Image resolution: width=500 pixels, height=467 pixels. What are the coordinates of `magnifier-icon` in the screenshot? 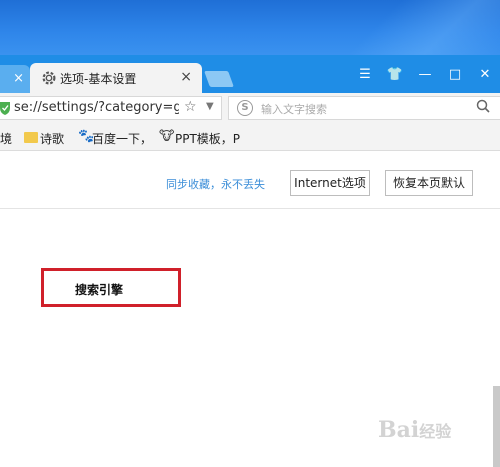 It's located at (483, 106).